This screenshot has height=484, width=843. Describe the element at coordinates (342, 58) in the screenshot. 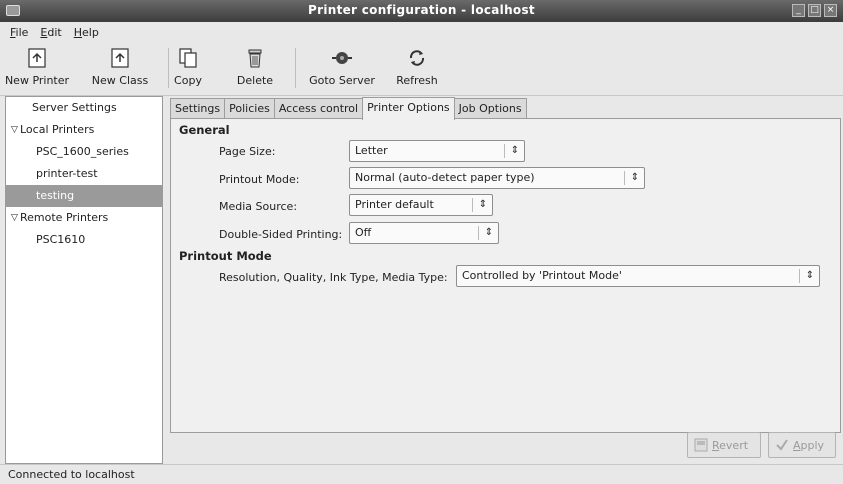

I see `goto-server-icon` at that location.